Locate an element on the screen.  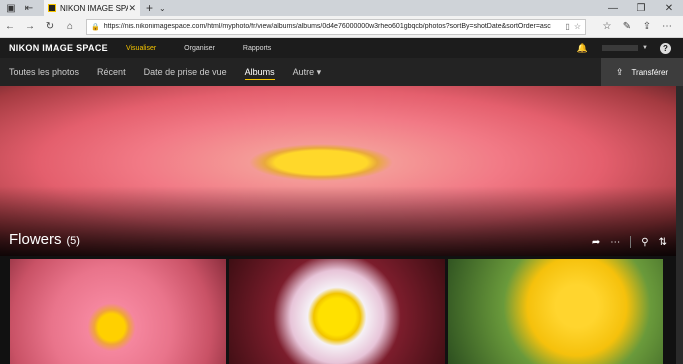
tab-title: NIKON IMAGE SPACE is located at coordinates (94, 8).